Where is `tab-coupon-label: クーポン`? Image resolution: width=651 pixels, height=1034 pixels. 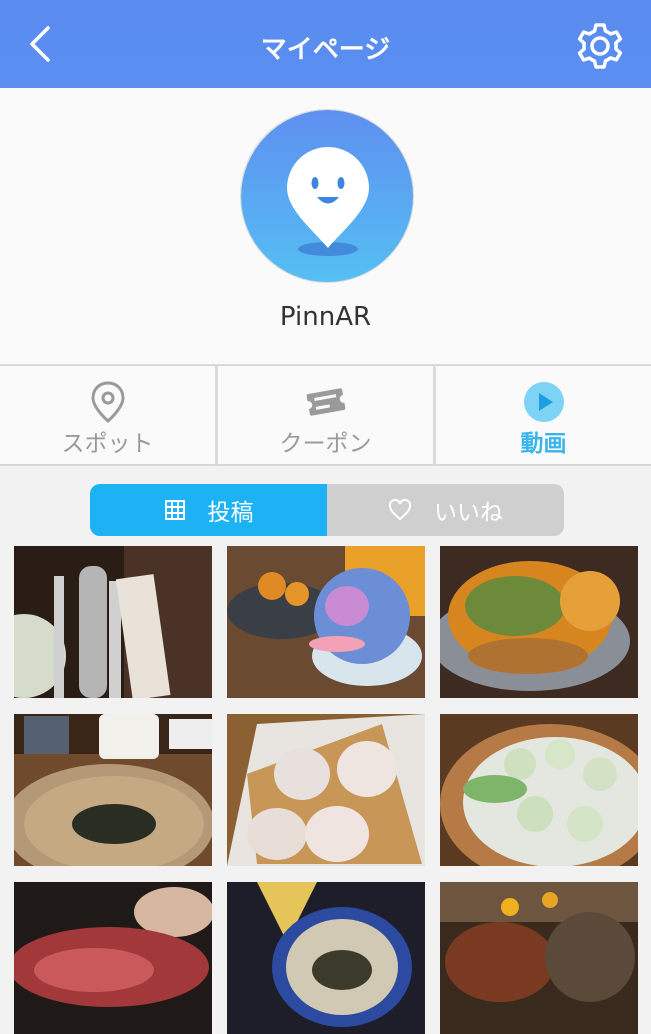
tab-coupon-label: クーポン is located at coordinates (325, 444).